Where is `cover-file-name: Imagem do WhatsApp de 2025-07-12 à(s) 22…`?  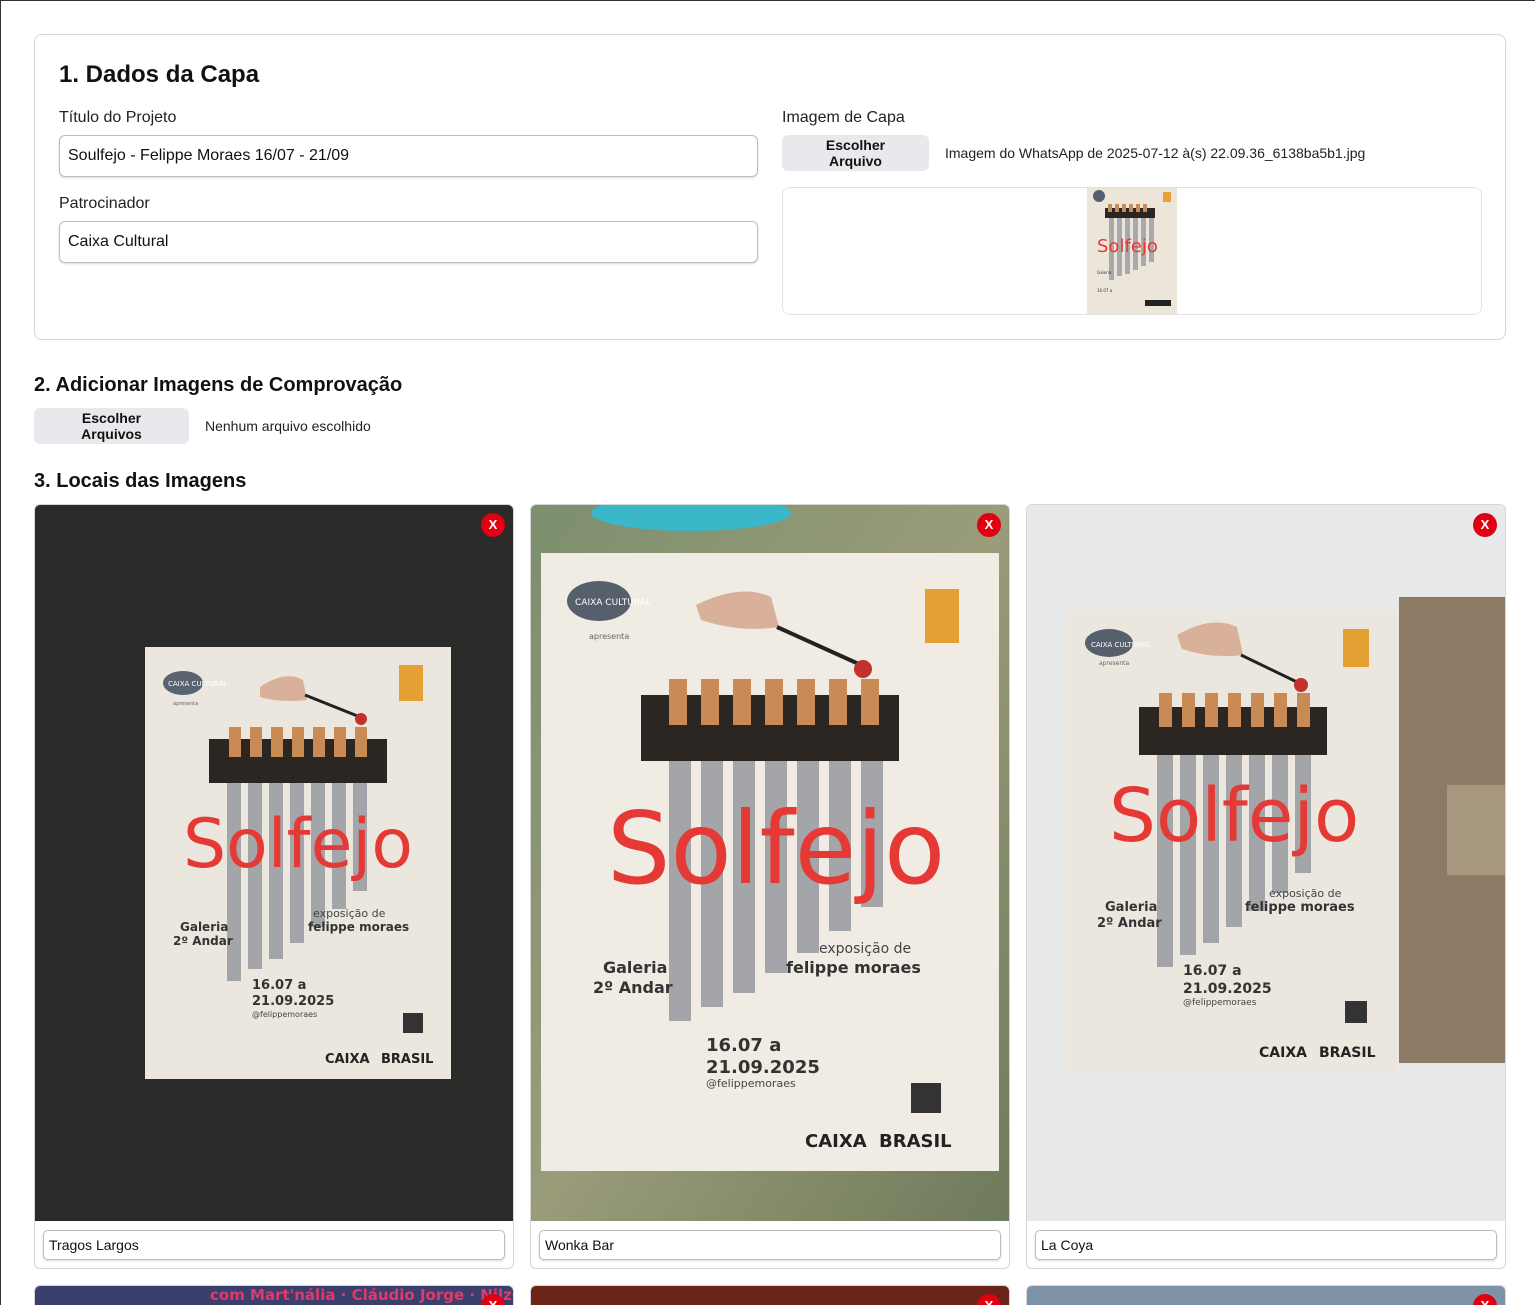
cover-file-name: Imagem do WhatsApp de 2025-07-12 à(s) 22… is located at coordinates (1155, 153).